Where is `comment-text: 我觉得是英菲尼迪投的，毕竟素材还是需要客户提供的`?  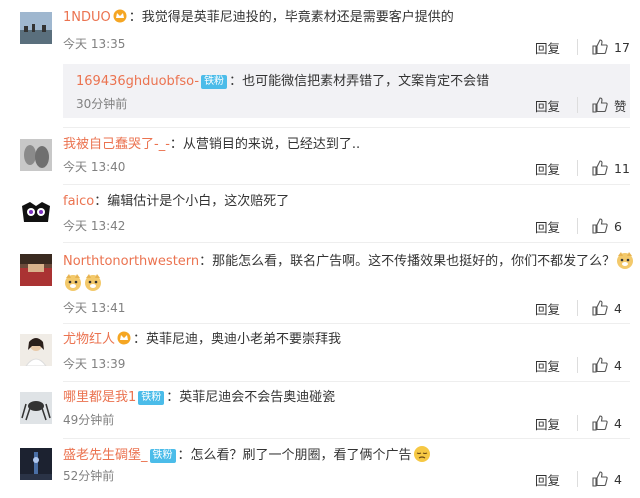 comment-text: 我觉得是英菲尼迪投的，毕竟素材还是需要客户提供的 is located at coordinates (297, 17).